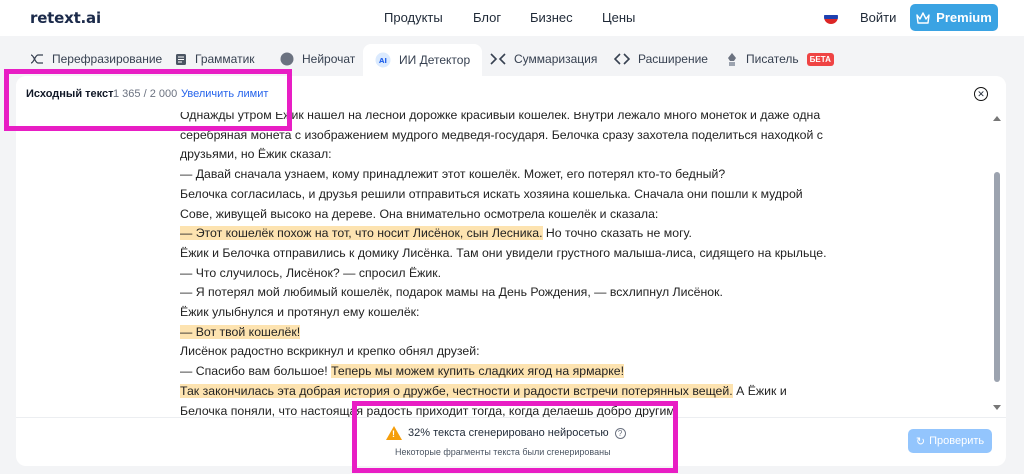  I want to click on tab-writer: Писатель БЕТА, so click(780, 59).